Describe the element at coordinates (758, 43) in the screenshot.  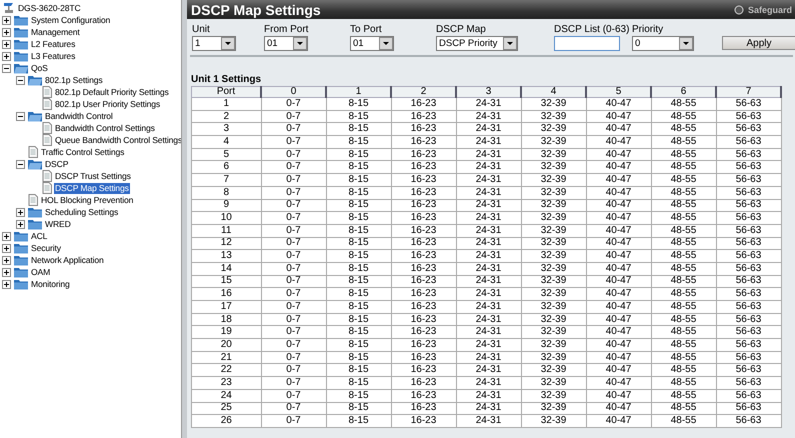
I see `apply-button: Apply` at that location.